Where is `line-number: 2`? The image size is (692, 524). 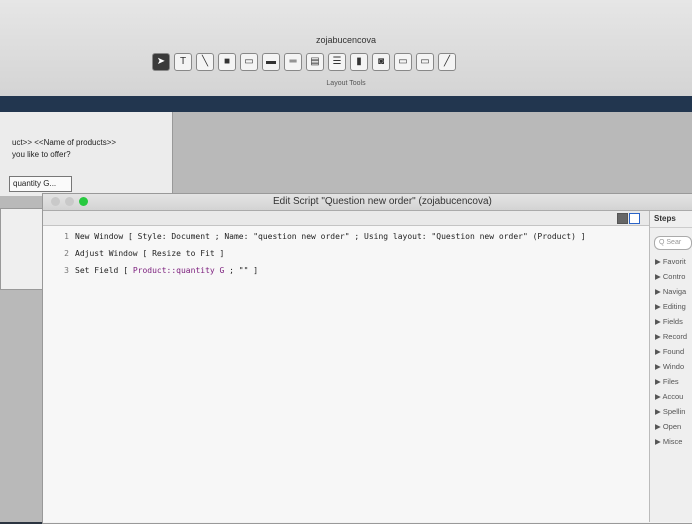
line-number: 2 is located at coordinates (66, 253).